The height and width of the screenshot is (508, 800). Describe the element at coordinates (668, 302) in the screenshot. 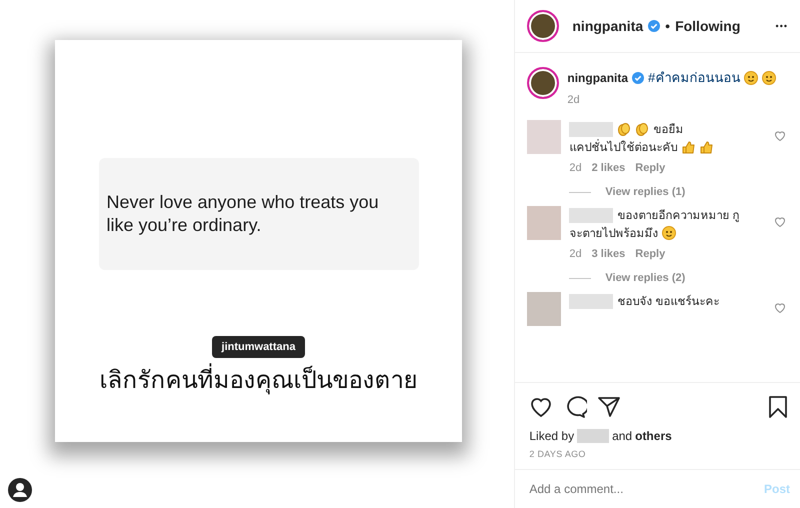

I see `comment-text: ชอบจัง ขอแชร์นะคะ` at that location.